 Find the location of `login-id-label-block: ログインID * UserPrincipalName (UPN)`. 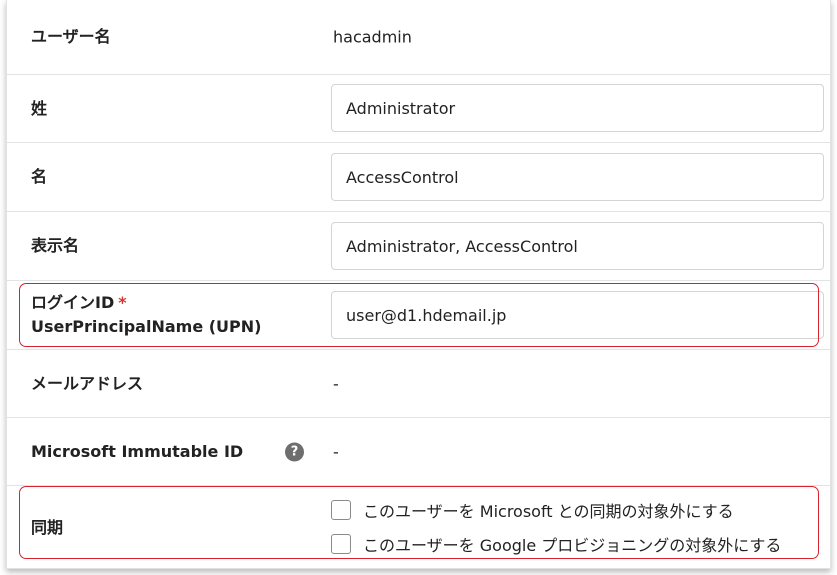

login-id-label-block: ログインID * UserPrincipalName (UPN) is located at coordinates (146, 315).